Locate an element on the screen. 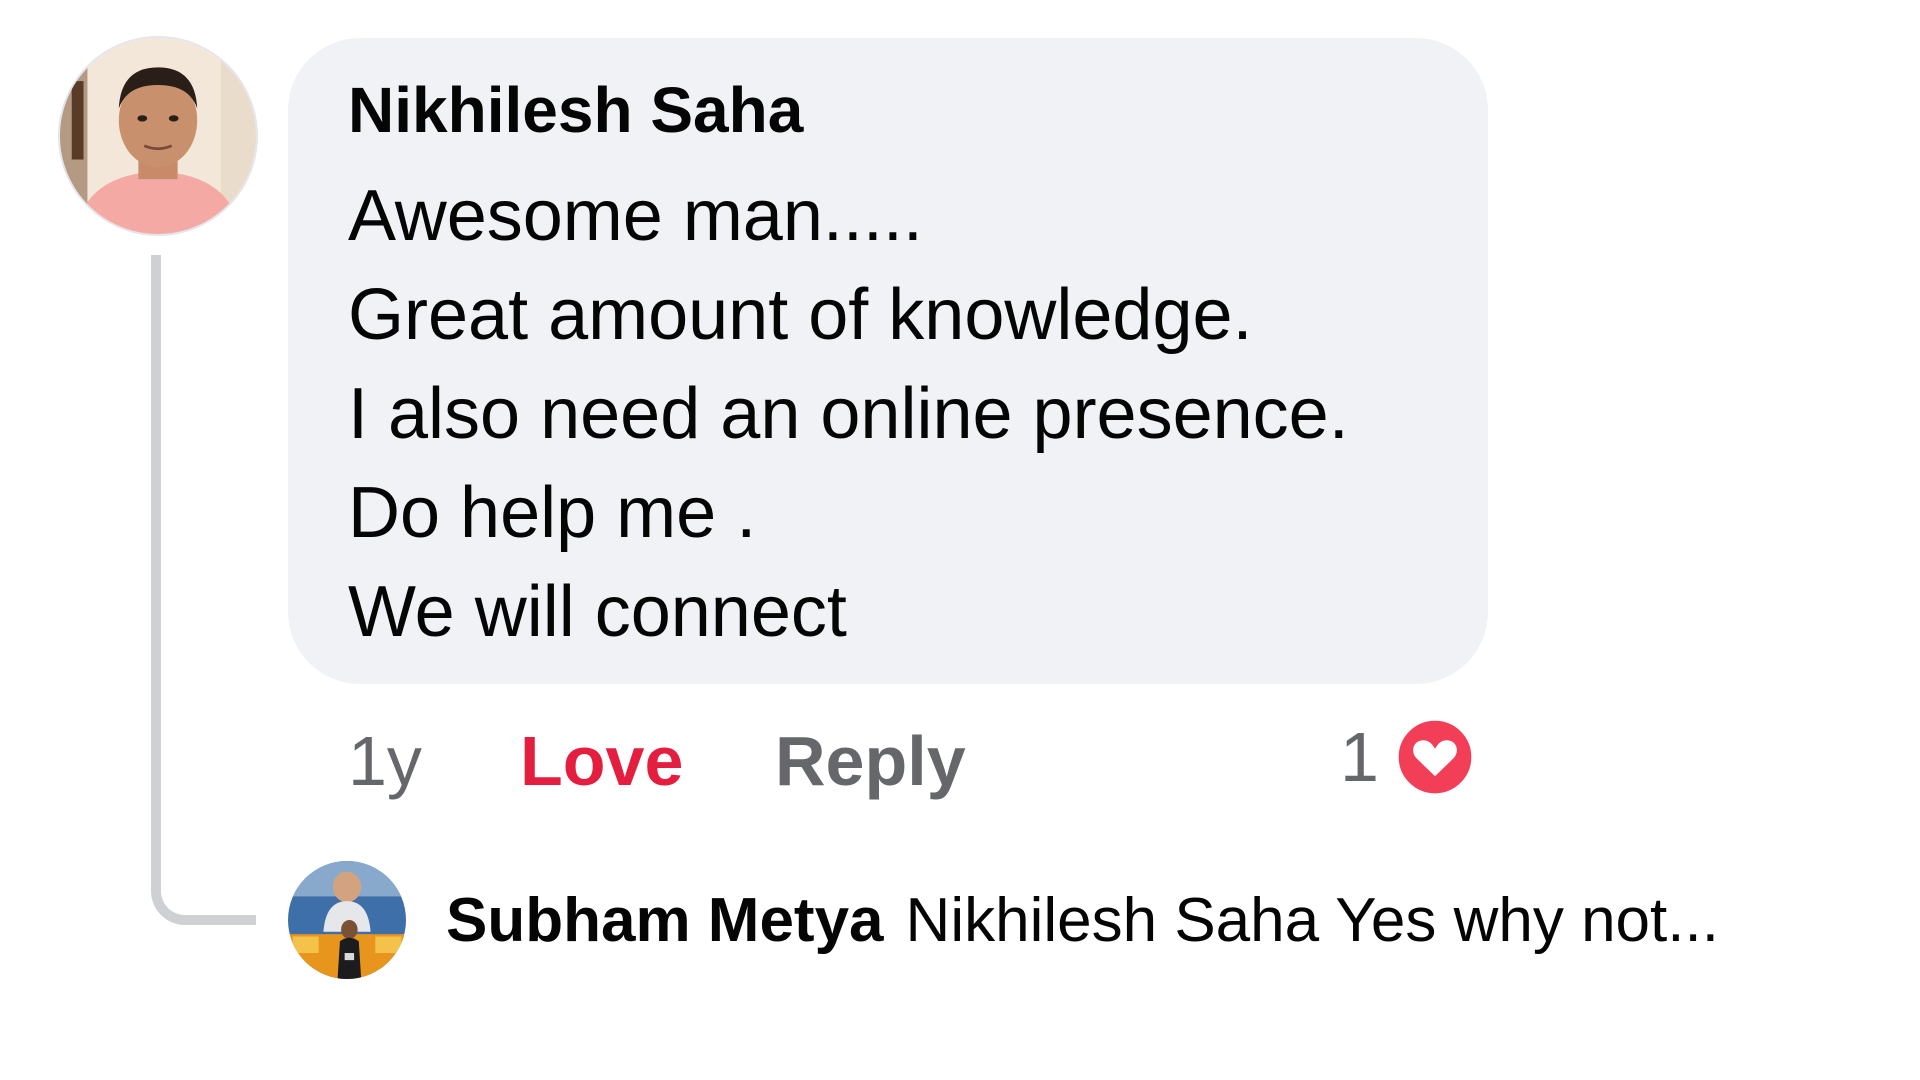 Image resolution: width=1920 pixels, height=1080 pixels. comment-line: Great amount of knowledge. is located at coordinates (800, 314).